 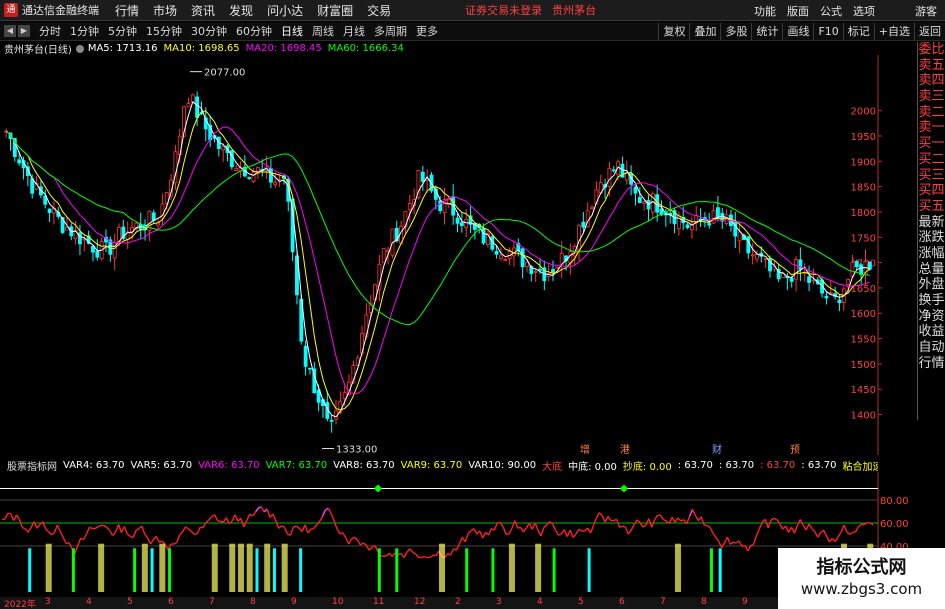 What do you see at coordinates (50, 31) in the screenshot?
I see `period-intraday: 分时` at bounding box center [50, 31].